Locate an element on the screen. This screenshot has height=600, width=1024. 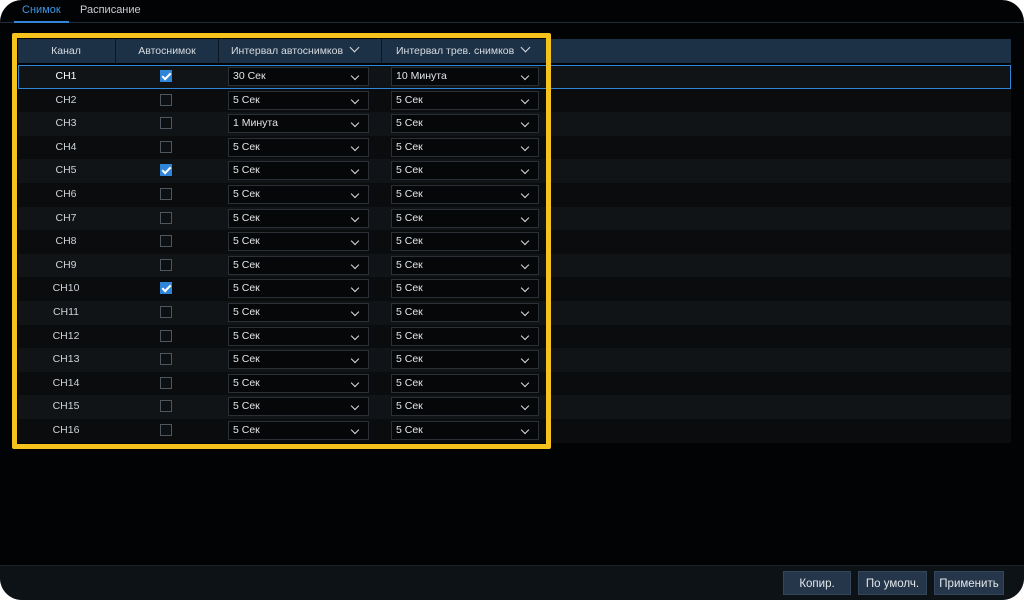
tab-schedule: Расписание is located at coordinates (110, 12).